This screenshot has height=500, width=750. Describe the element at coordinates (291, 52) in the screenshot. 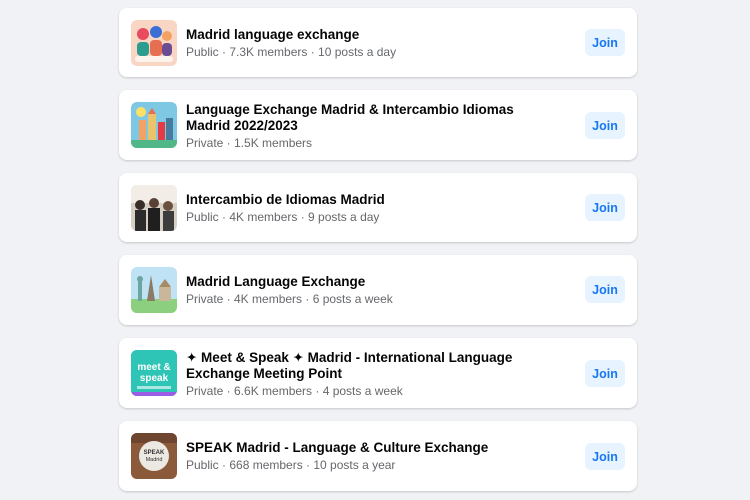

I see `group-meta: Public · 7.3K members · 10 posts a day` at that location.